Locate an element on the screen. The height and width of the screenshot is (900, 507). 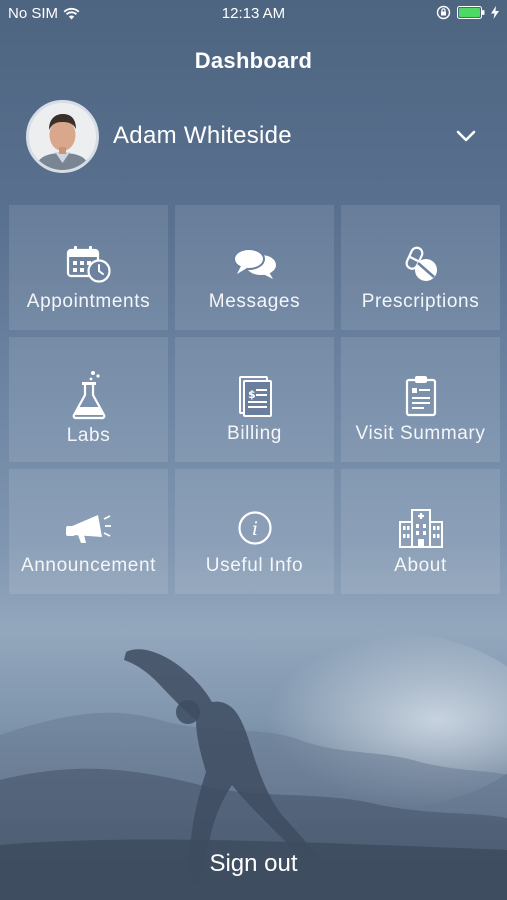
info-icon: i is located at coordinates (254, 528).